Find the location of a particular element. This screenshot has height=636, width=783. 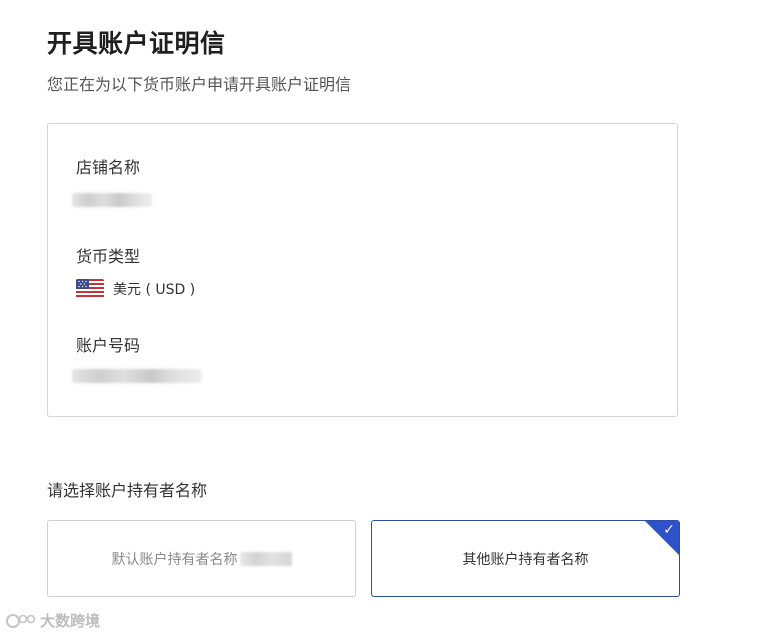

default-holder-option: 默认账户持有者名称 is located at coordinates (201, 558).